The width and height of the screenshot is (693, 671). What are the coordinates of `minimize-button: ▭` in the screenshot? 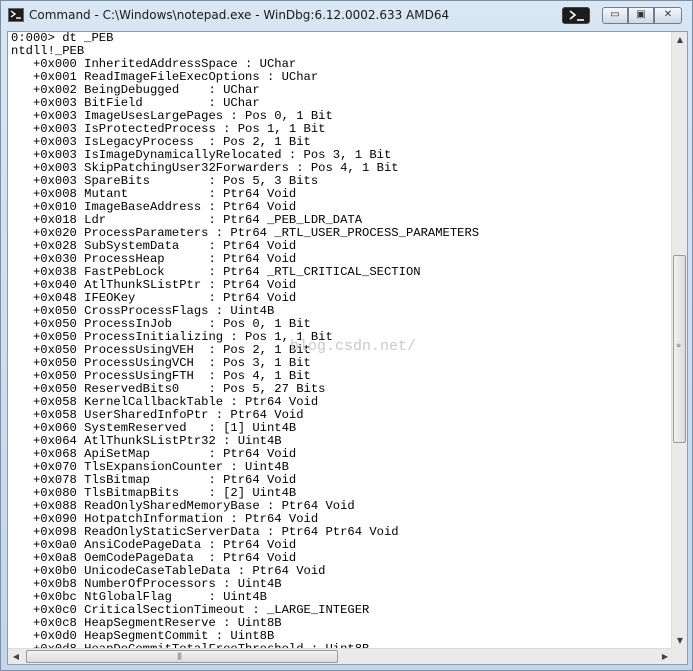 It's located at (615, 15).